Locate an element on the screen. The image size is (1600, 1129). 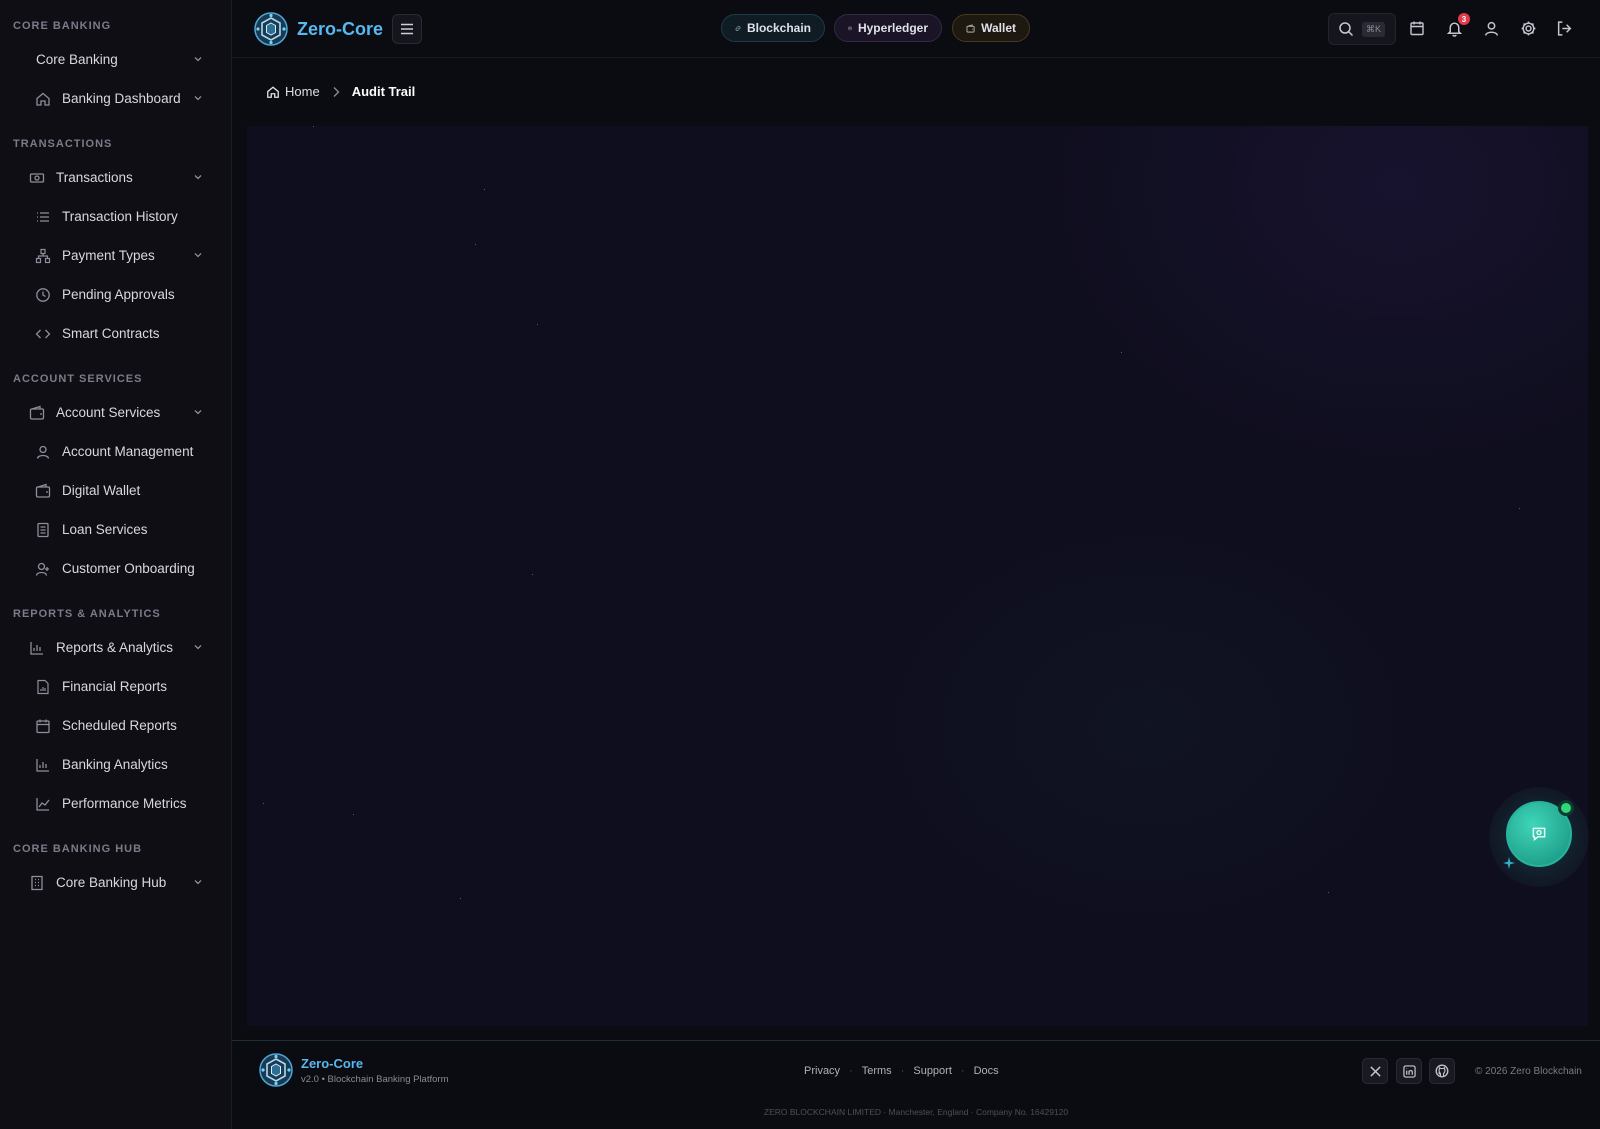
hyperledger-chip: Hyperledger is located at coordinates (888, 28).